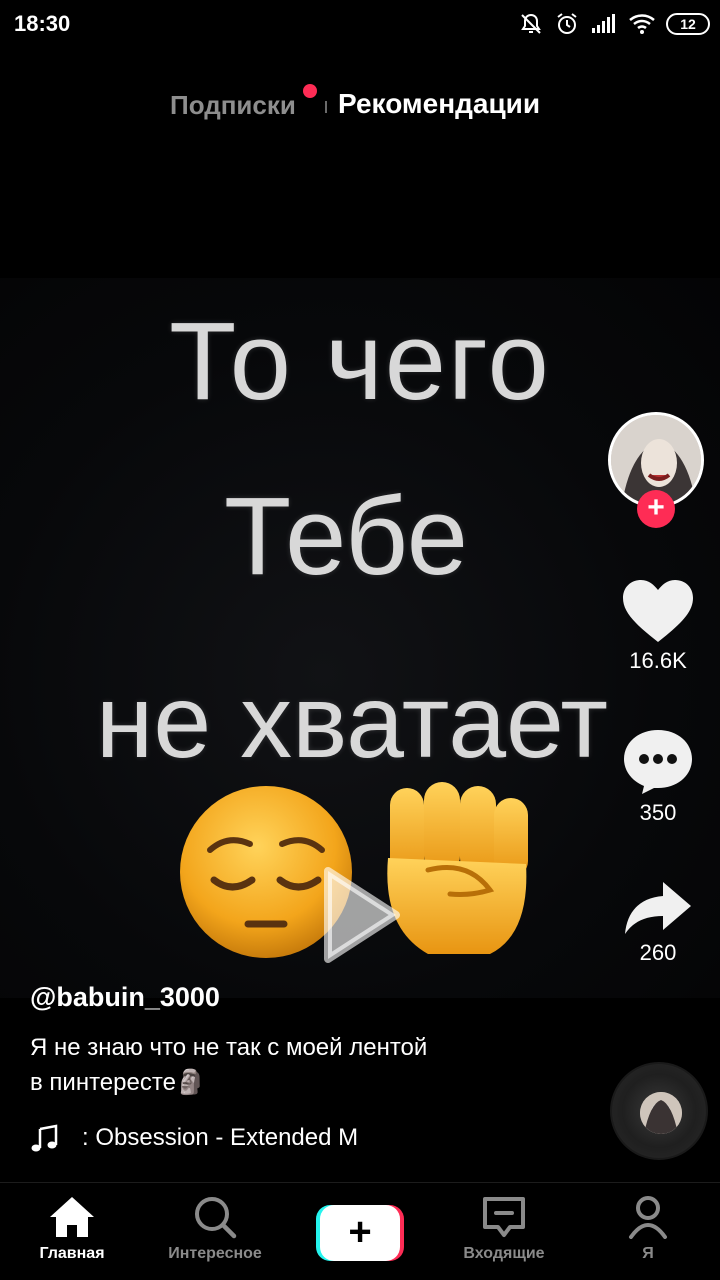 The height and width of the screenshot is (1280, 720). What do you see at coordinates (688, 24) in the screenshot?
I see `battery-icon: 12` at bounding box center [688, 24].